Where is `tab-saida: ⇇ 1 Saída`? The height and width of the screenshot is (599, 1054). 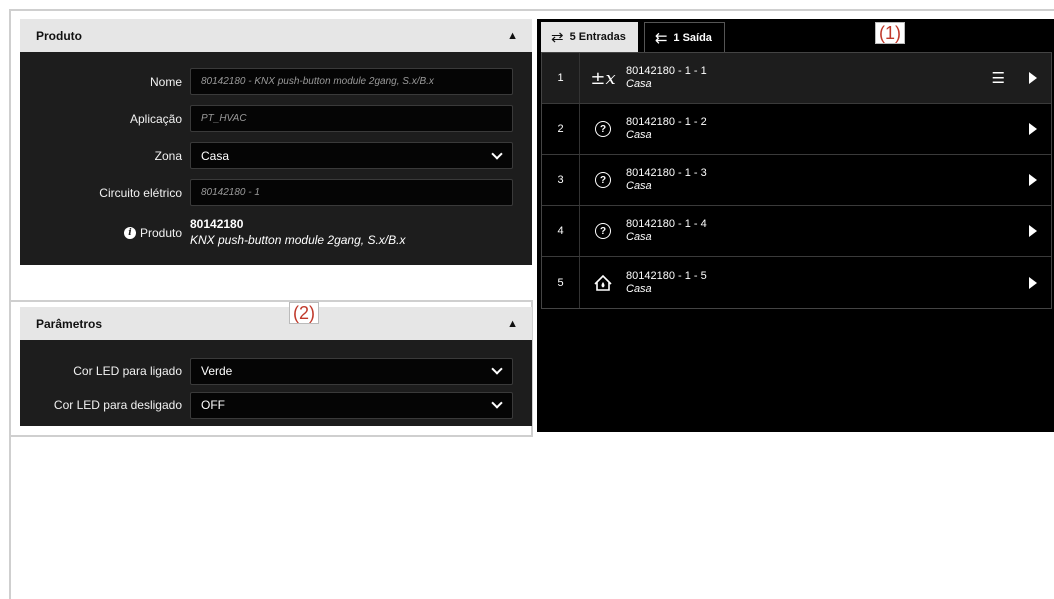
tab-saida: ⇇ 1 Saída is located at coordinates (684, 37).